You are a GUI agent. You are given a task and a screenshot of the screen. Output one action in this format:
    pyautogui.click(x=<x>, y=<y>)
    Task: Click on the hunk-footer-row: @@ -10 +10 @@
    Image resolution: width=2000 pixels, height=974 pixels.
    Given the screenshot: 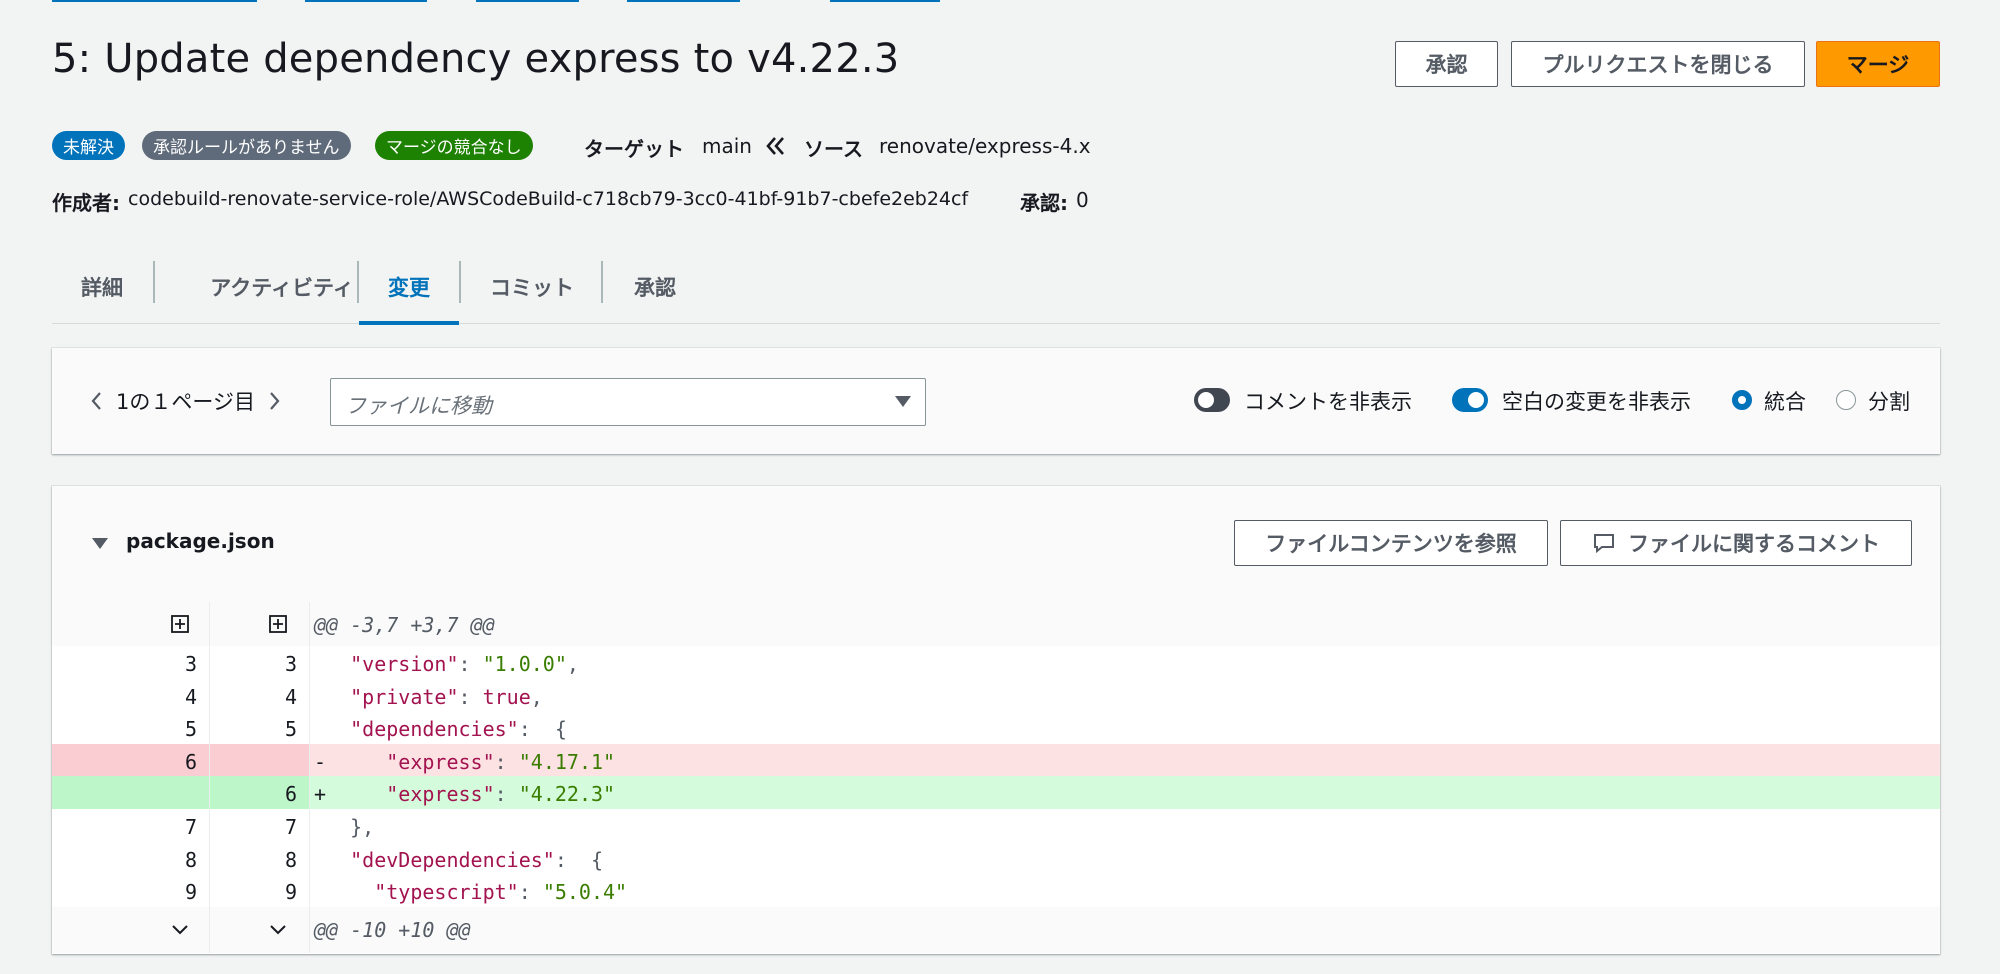 What is the action you would take?
    pyautogui.click(x=996, y=929)
    